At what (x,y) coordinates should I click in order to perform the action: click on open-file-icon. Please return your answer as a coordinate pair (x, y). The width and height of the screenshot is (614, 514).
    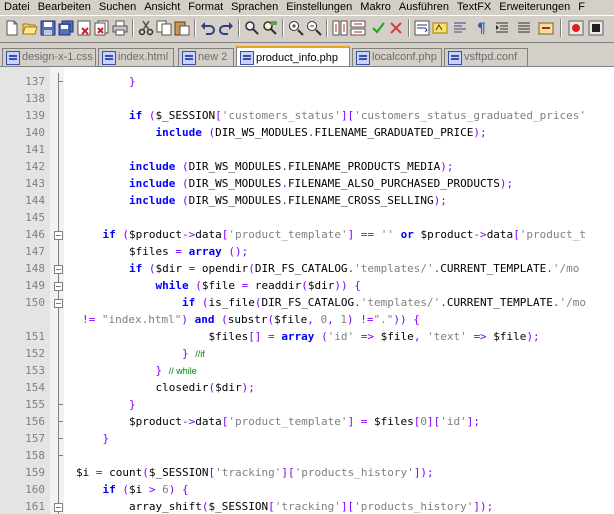
    Looking at the image, I should click on (30, 28).